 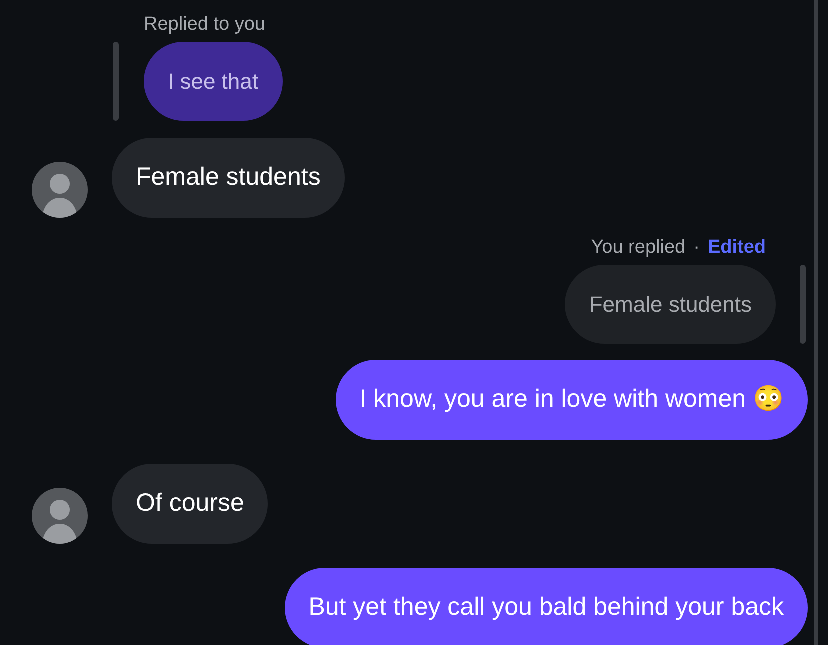 I want to click on edited-label: Edited, so click(x=737, y=248).